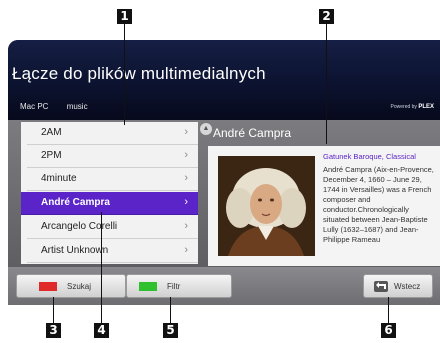  I want to click on return-icon, so click(381, 286).